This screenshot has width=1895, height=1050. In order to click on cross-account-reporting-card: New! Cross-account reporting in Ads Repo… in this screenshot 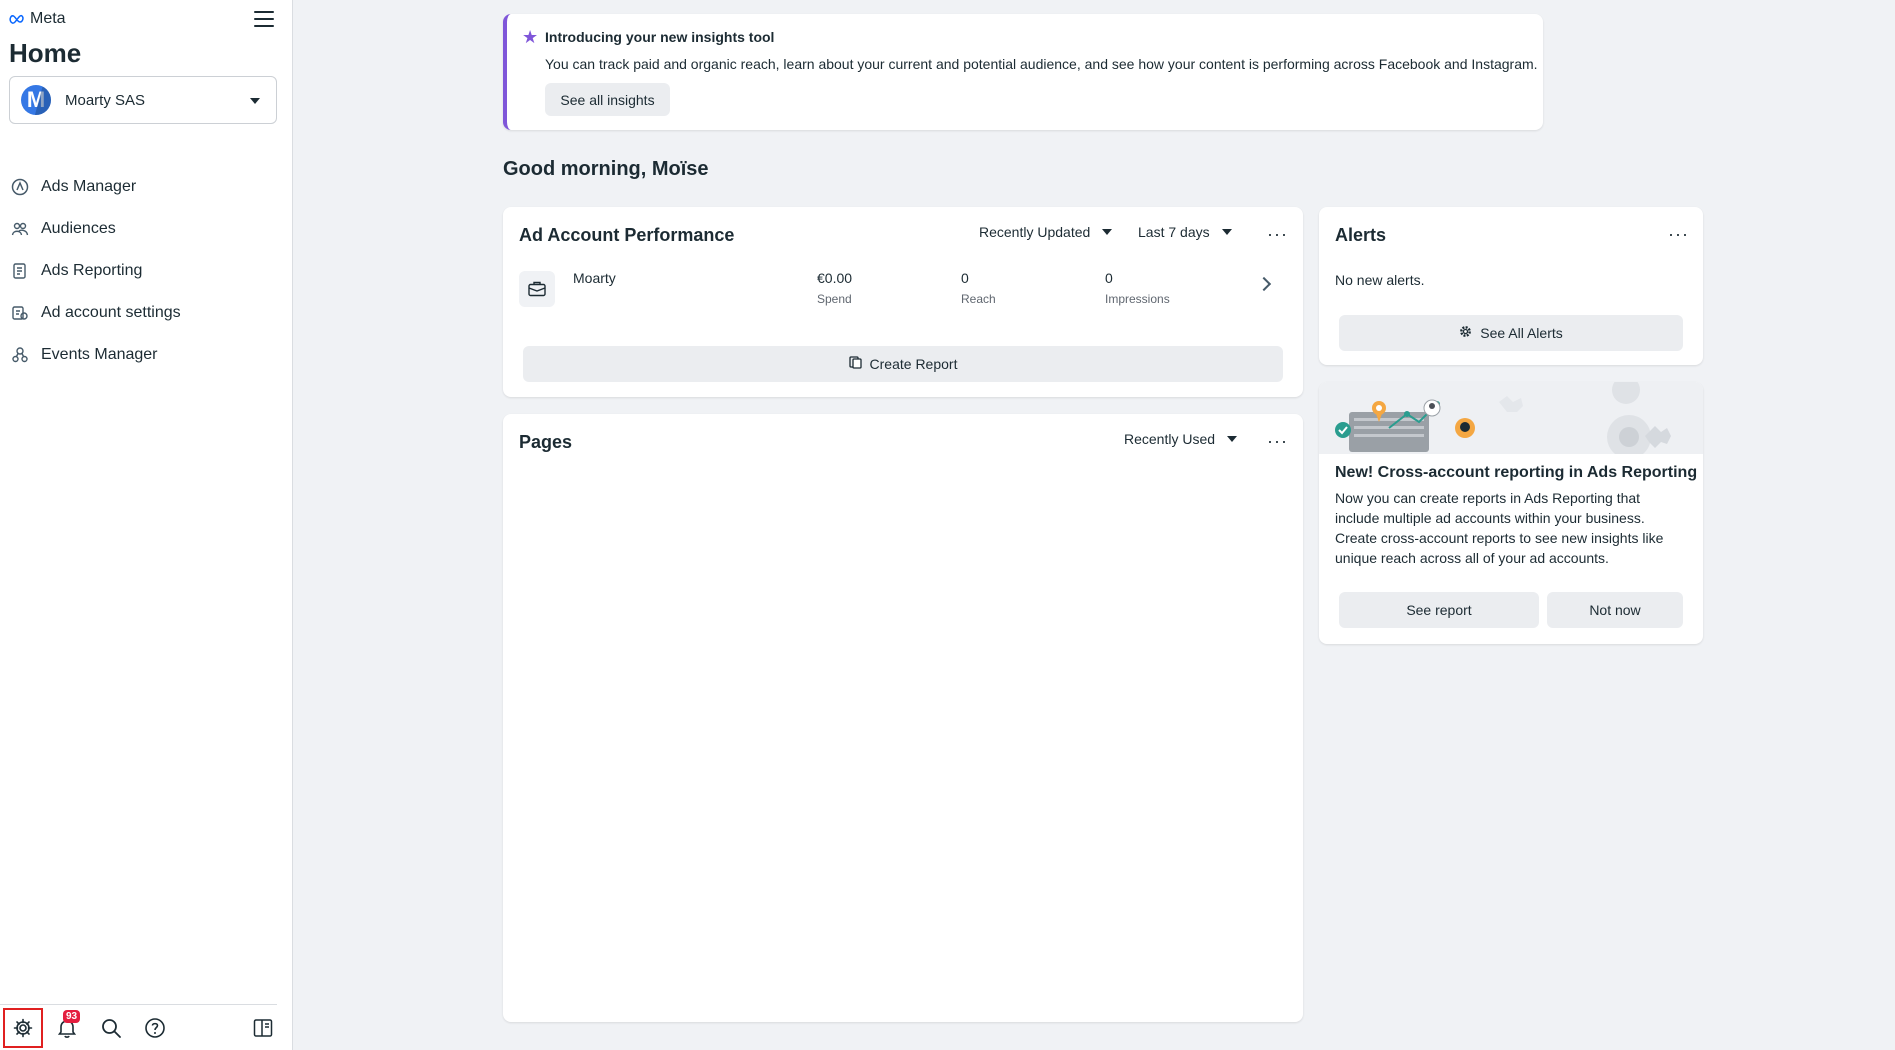, I will do `click(1511, 513)`.